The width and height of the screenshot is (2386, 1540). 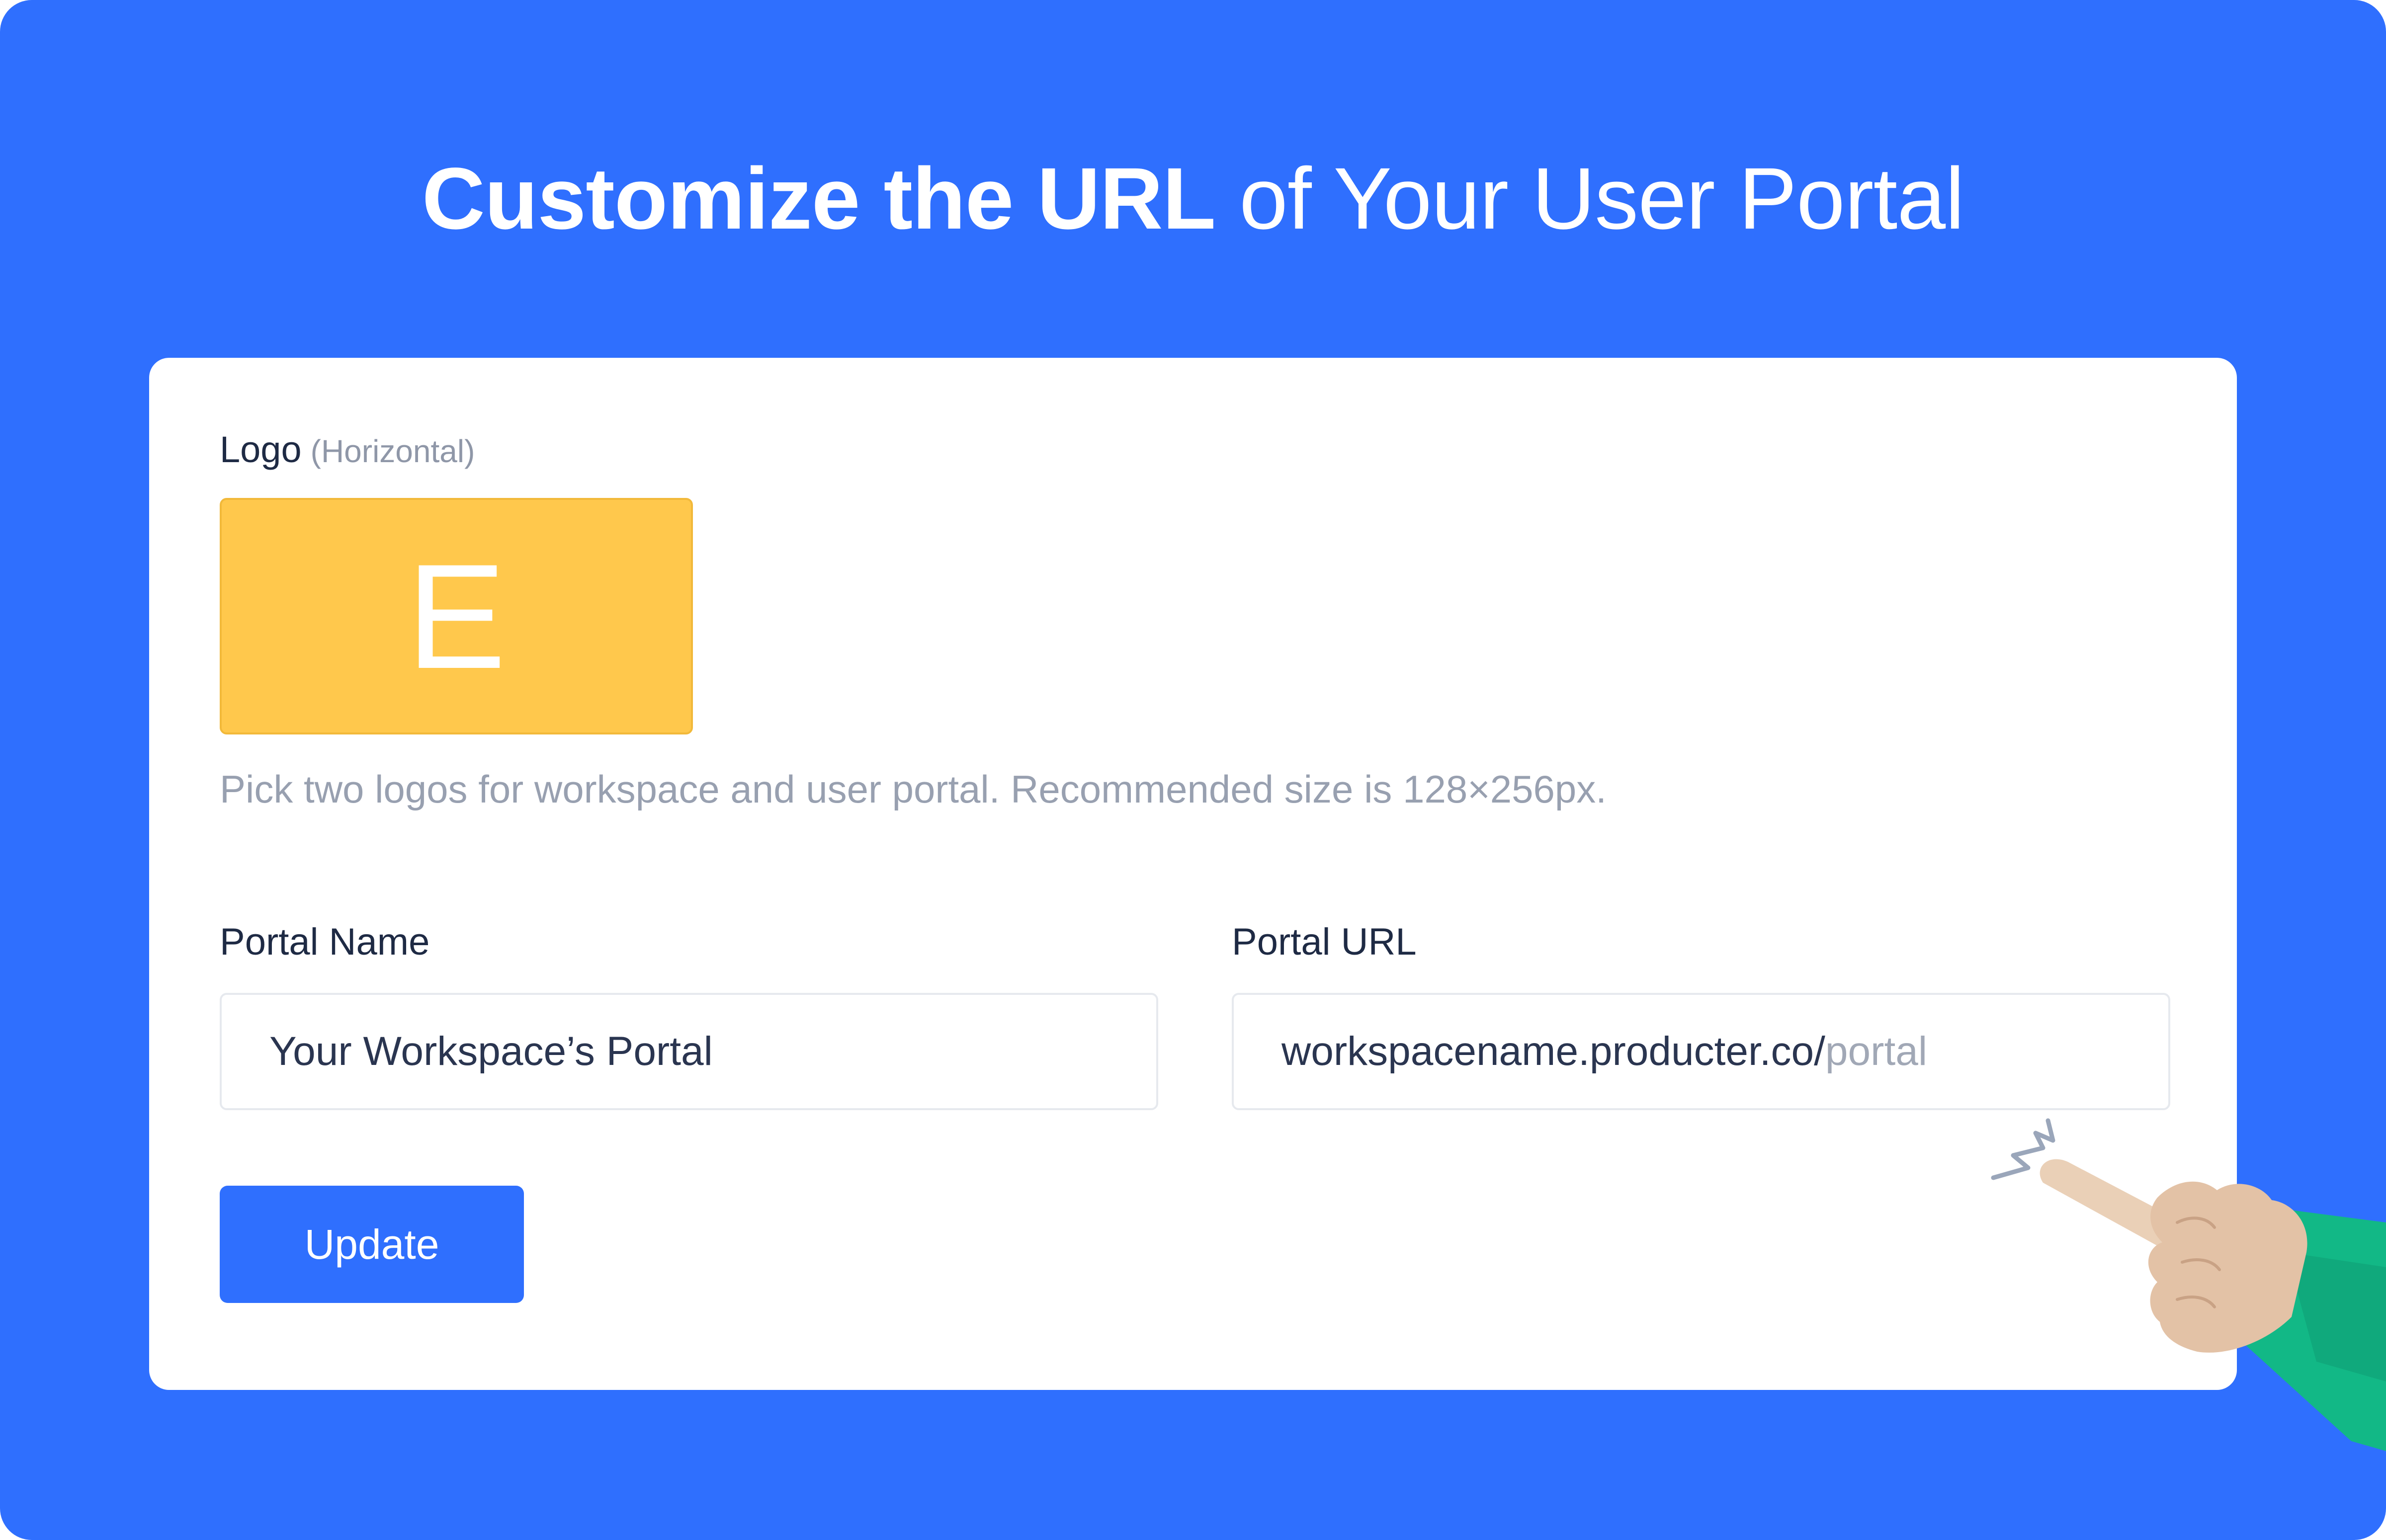 I want to click on portal-url-prefix: workspacename.producter.co/, so click(x=1553, y=1052).